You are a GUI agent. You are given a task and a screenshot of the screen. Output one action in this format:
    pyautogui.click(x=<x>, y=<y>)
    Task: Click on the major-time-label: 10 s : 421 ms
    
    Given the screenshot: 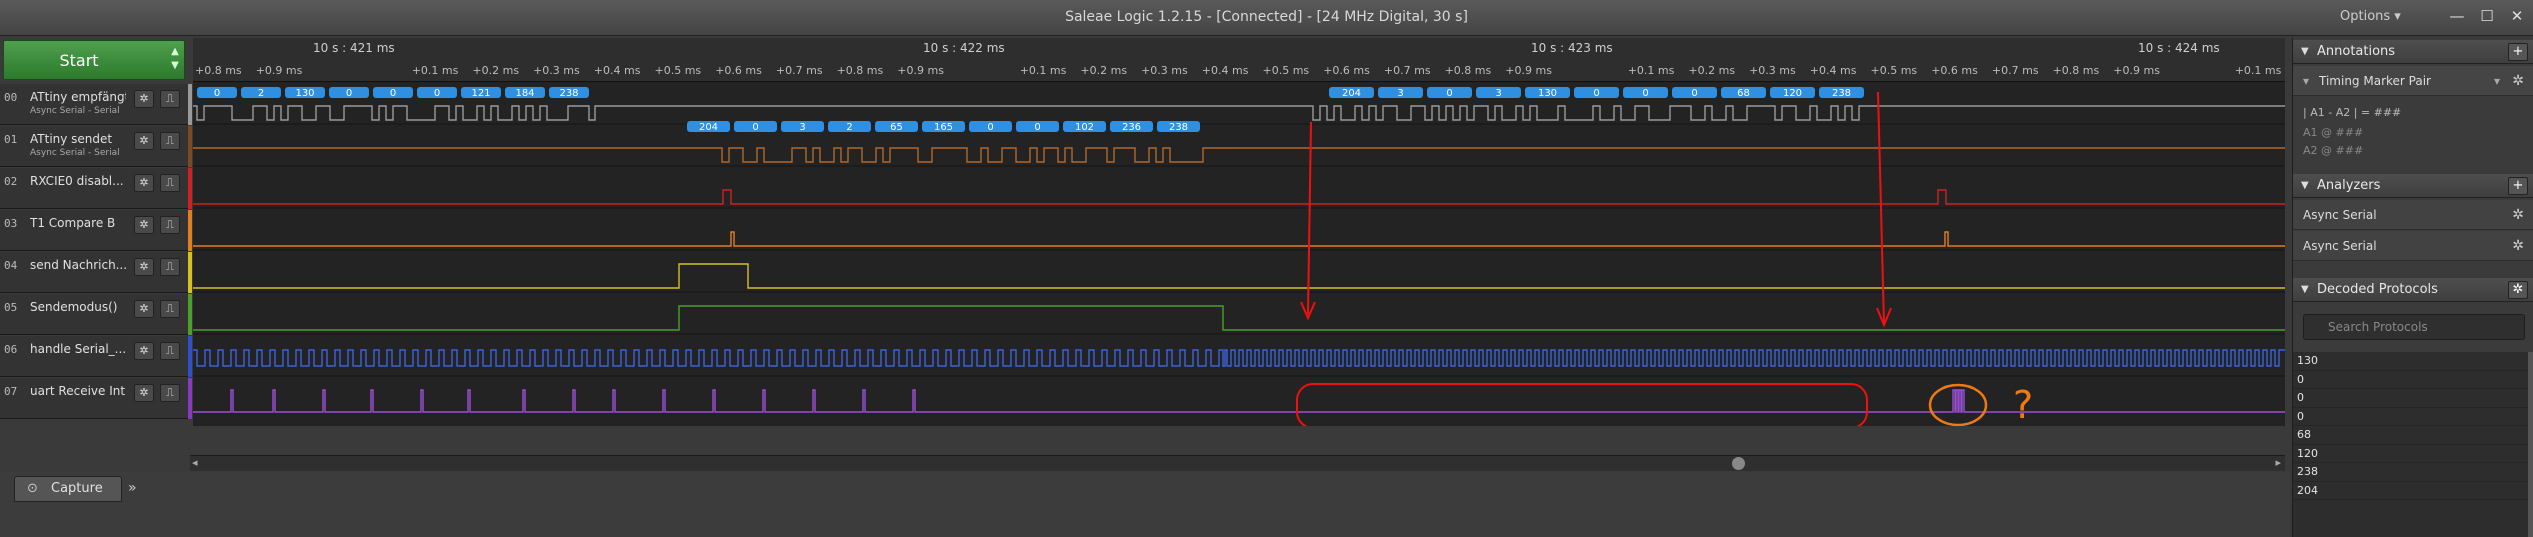 What is the action you would take?
    pyautogui.click(x=354, y=48)
    